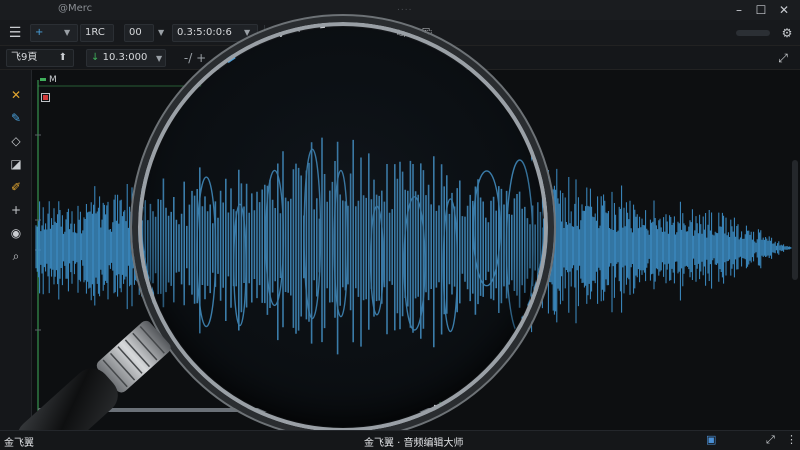  What do you see at coordinates (438, 410) in the screenshot?
I see `playhead-marker` at bounding box center [438, 410].